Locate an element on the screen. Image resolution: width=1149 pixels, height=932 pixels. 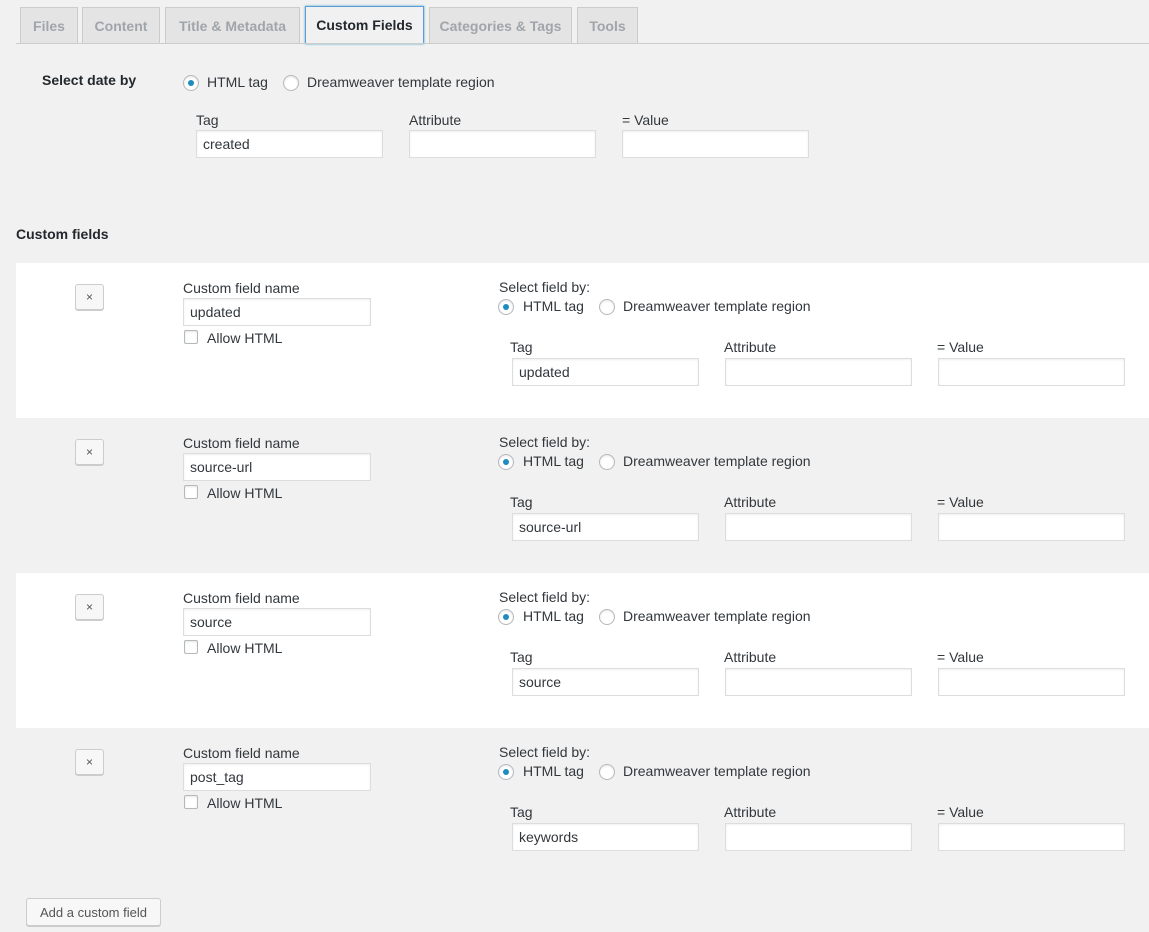
tab-categories-tags: Categories & Tags is located at coordinates (500, 25).